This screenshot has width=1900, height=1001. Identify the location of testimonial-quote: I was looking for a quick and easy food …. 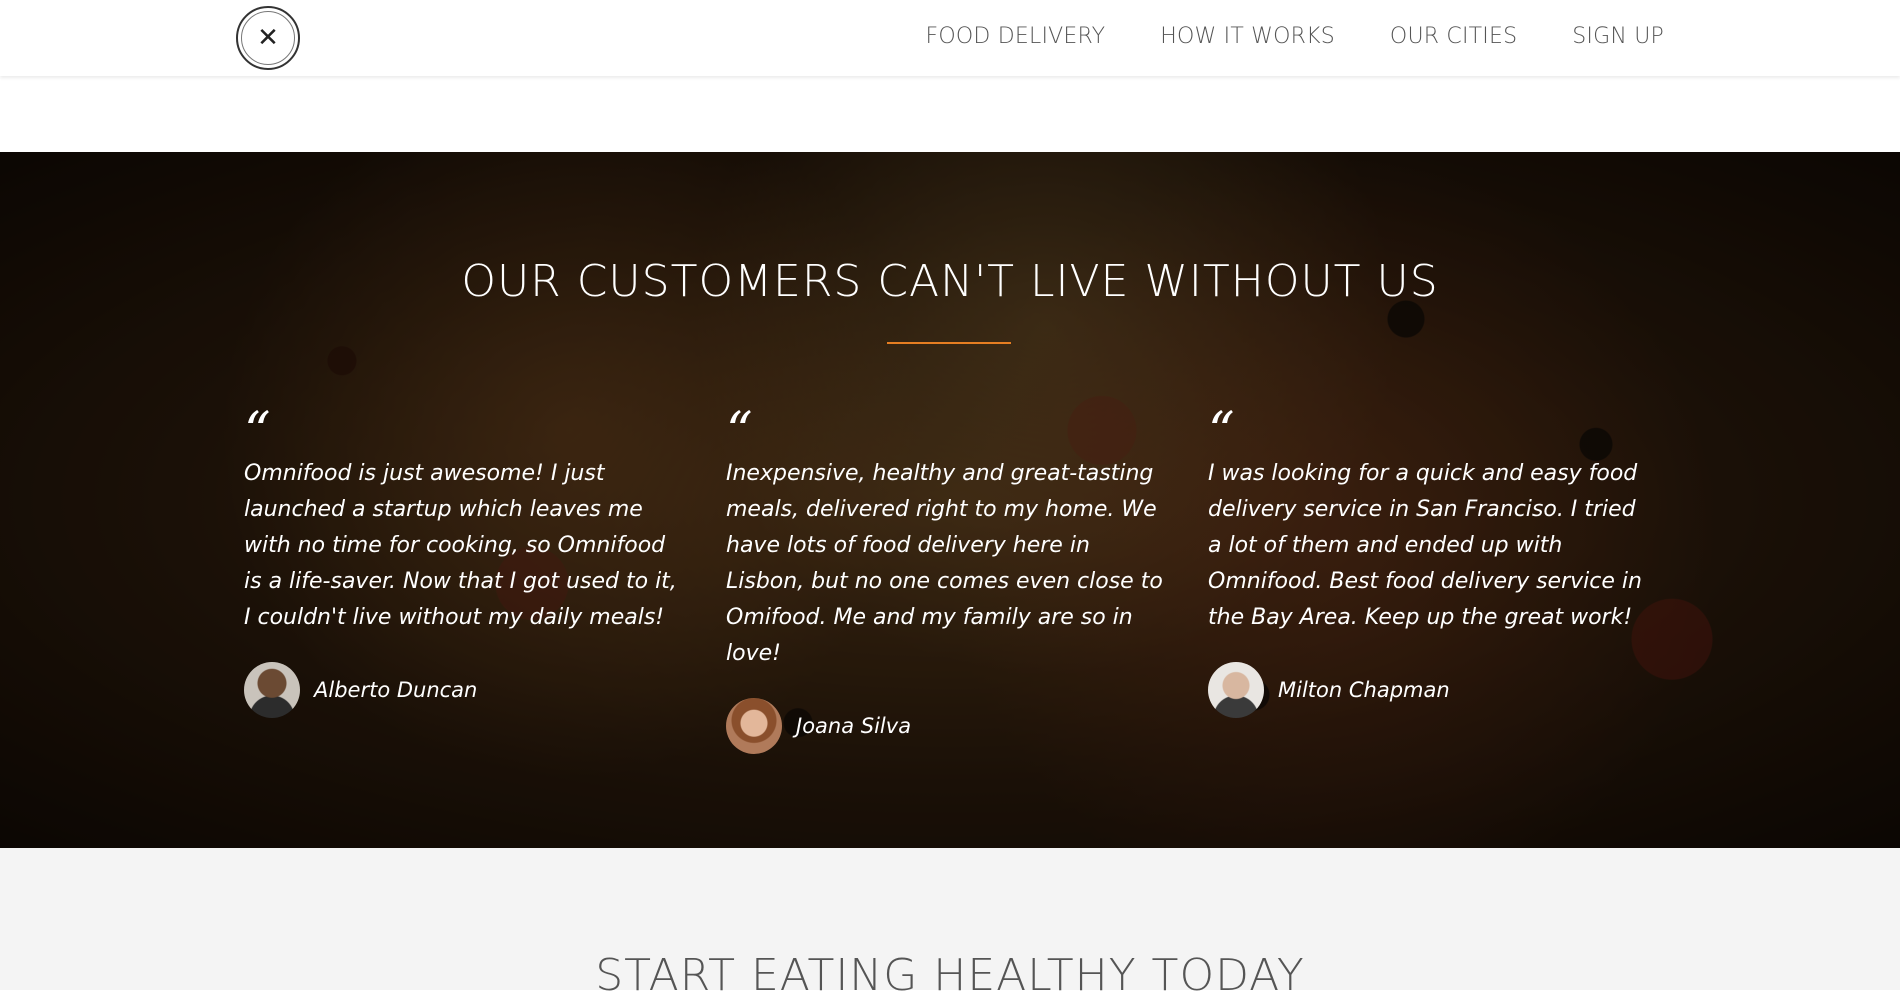
(1425, 545).